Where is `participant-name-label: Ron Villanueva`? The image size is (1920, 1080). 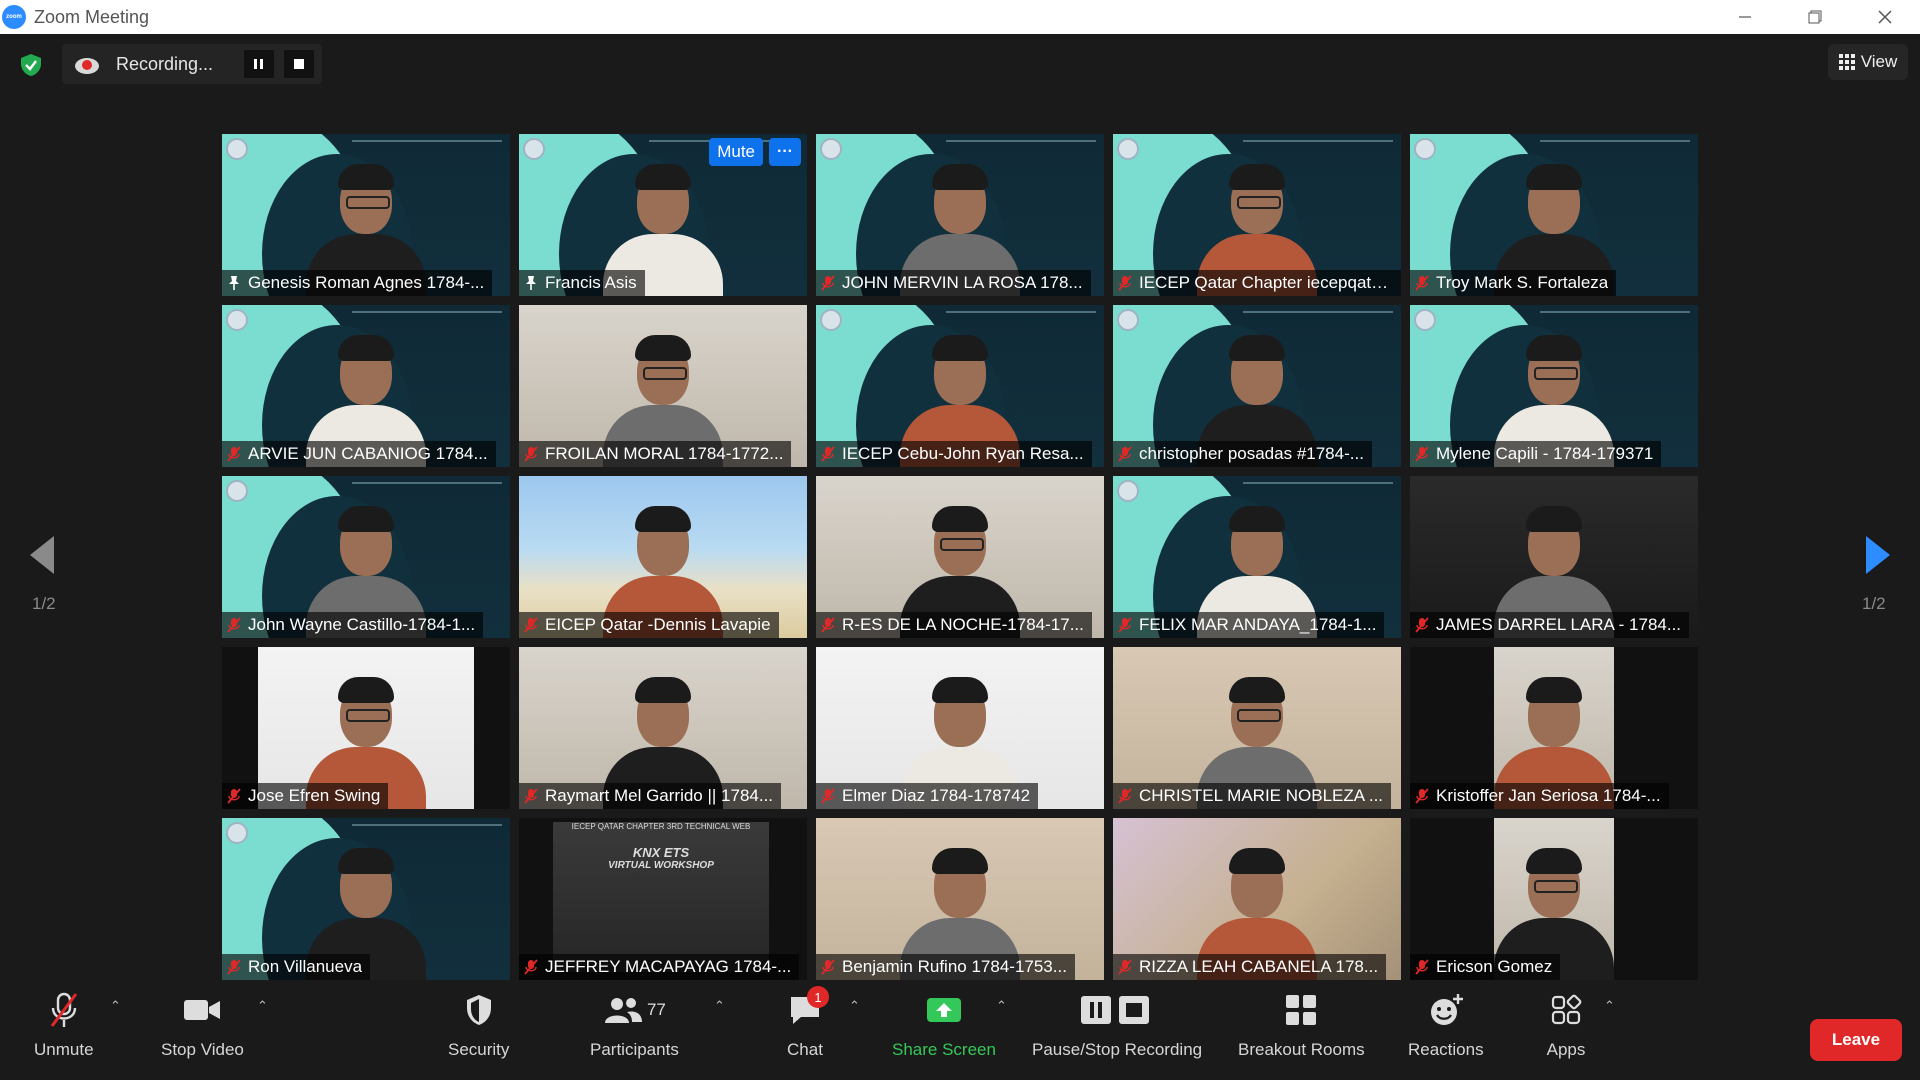
participant-name-label: Ron Villanueva is located at coordinates (296, 967).